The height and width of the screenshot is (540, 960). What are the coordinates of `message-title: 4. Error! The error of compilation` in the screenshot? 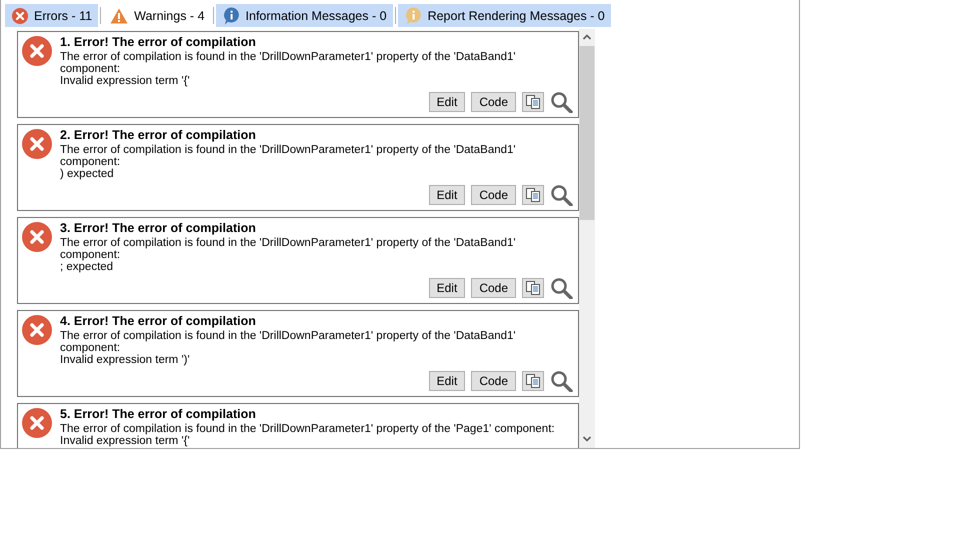 It's located at (158, 321).